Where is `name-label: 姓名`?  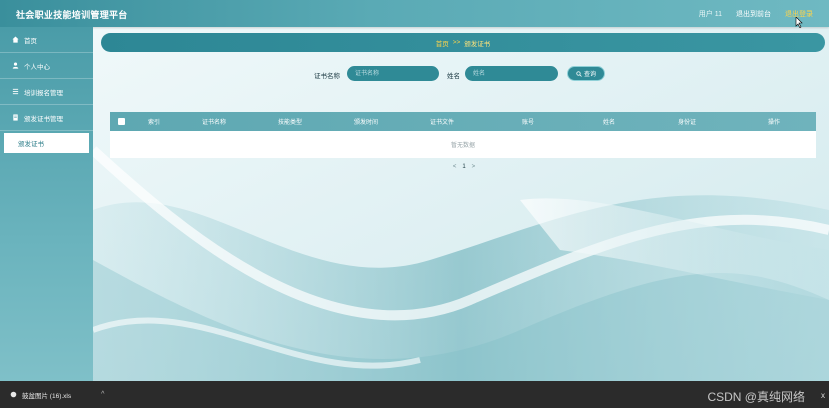 name-label: 姓名 is located at coordinates (453, 76).